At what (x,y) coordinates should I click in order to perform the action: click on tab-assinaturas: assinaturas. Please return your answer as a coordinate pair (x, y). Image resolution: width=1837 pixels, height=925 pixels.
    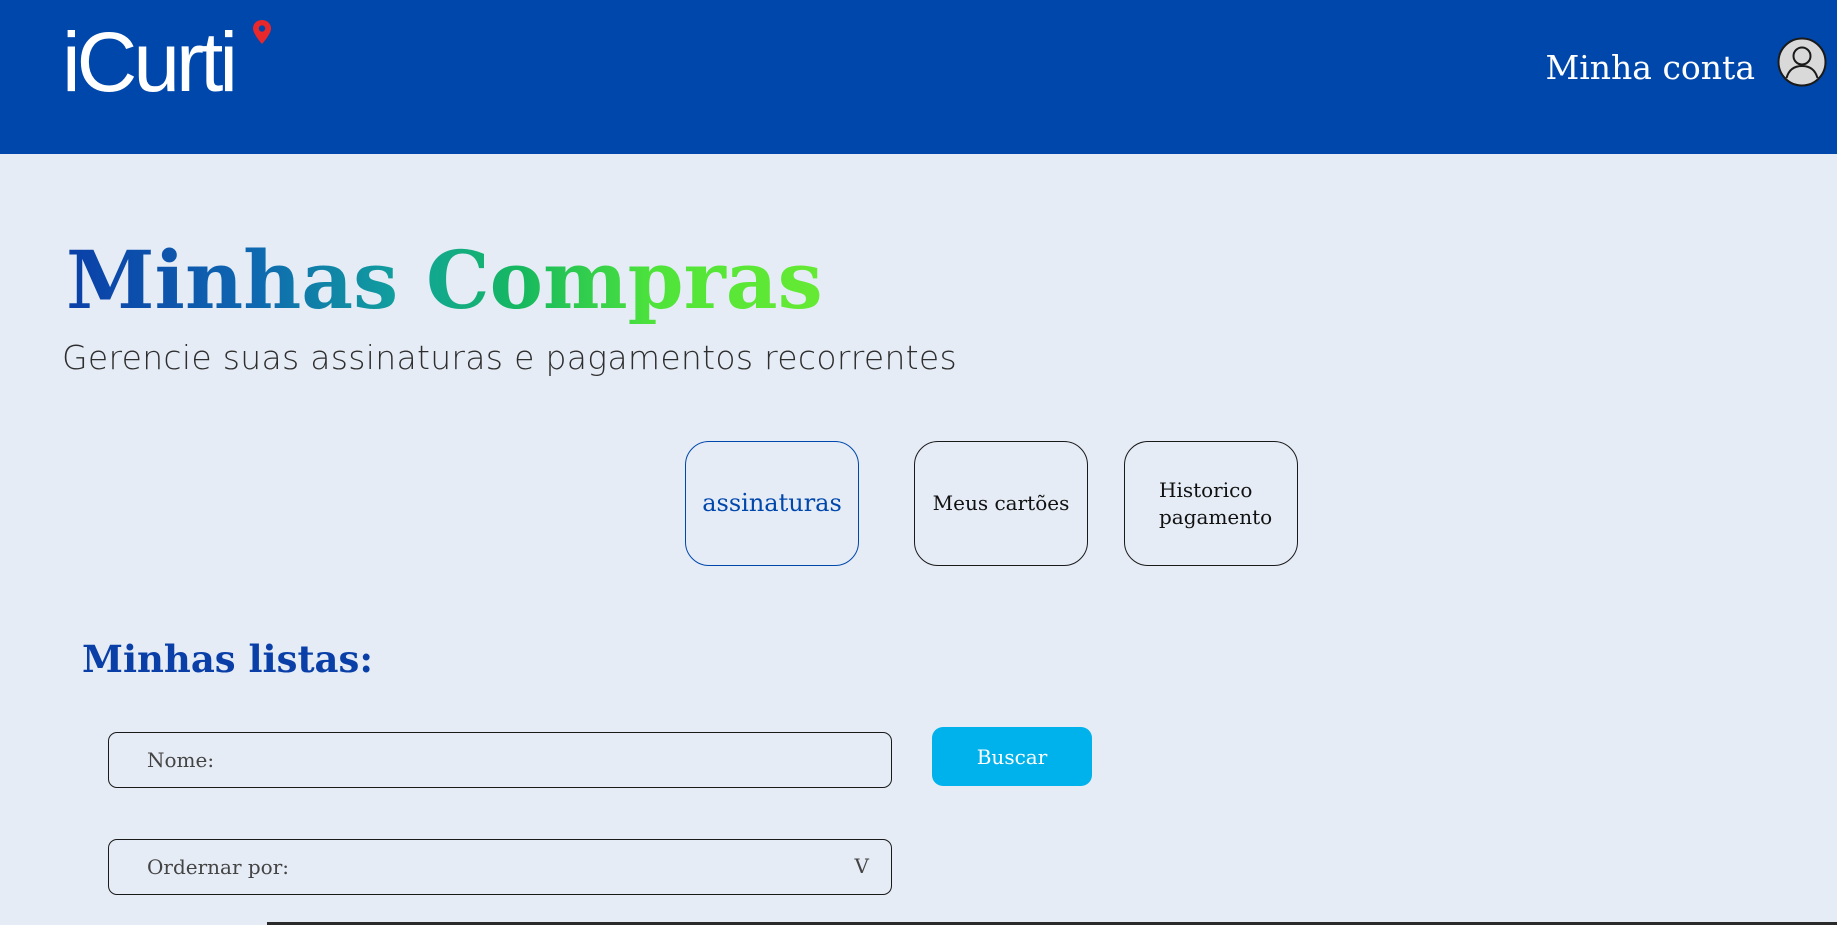
    Looking at the image, I should click on (772, 503).